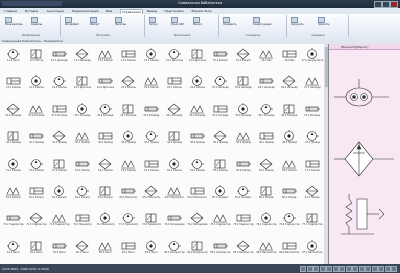 This screenshot has height=273, width=400. Describe the element at coordinates (197, 222) in the screenshot. I see `symbol-cell: 74.2 Расходомер` at that location.